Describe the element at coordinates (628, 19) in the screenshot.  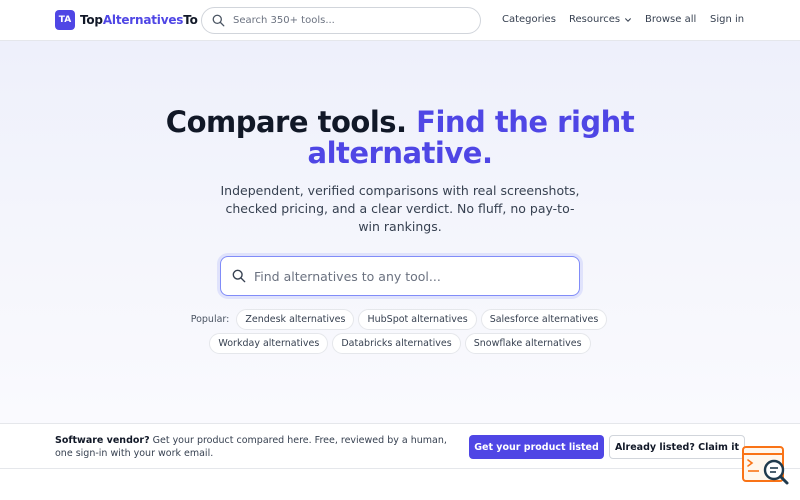
I see `chevron-down-icon` at that location.